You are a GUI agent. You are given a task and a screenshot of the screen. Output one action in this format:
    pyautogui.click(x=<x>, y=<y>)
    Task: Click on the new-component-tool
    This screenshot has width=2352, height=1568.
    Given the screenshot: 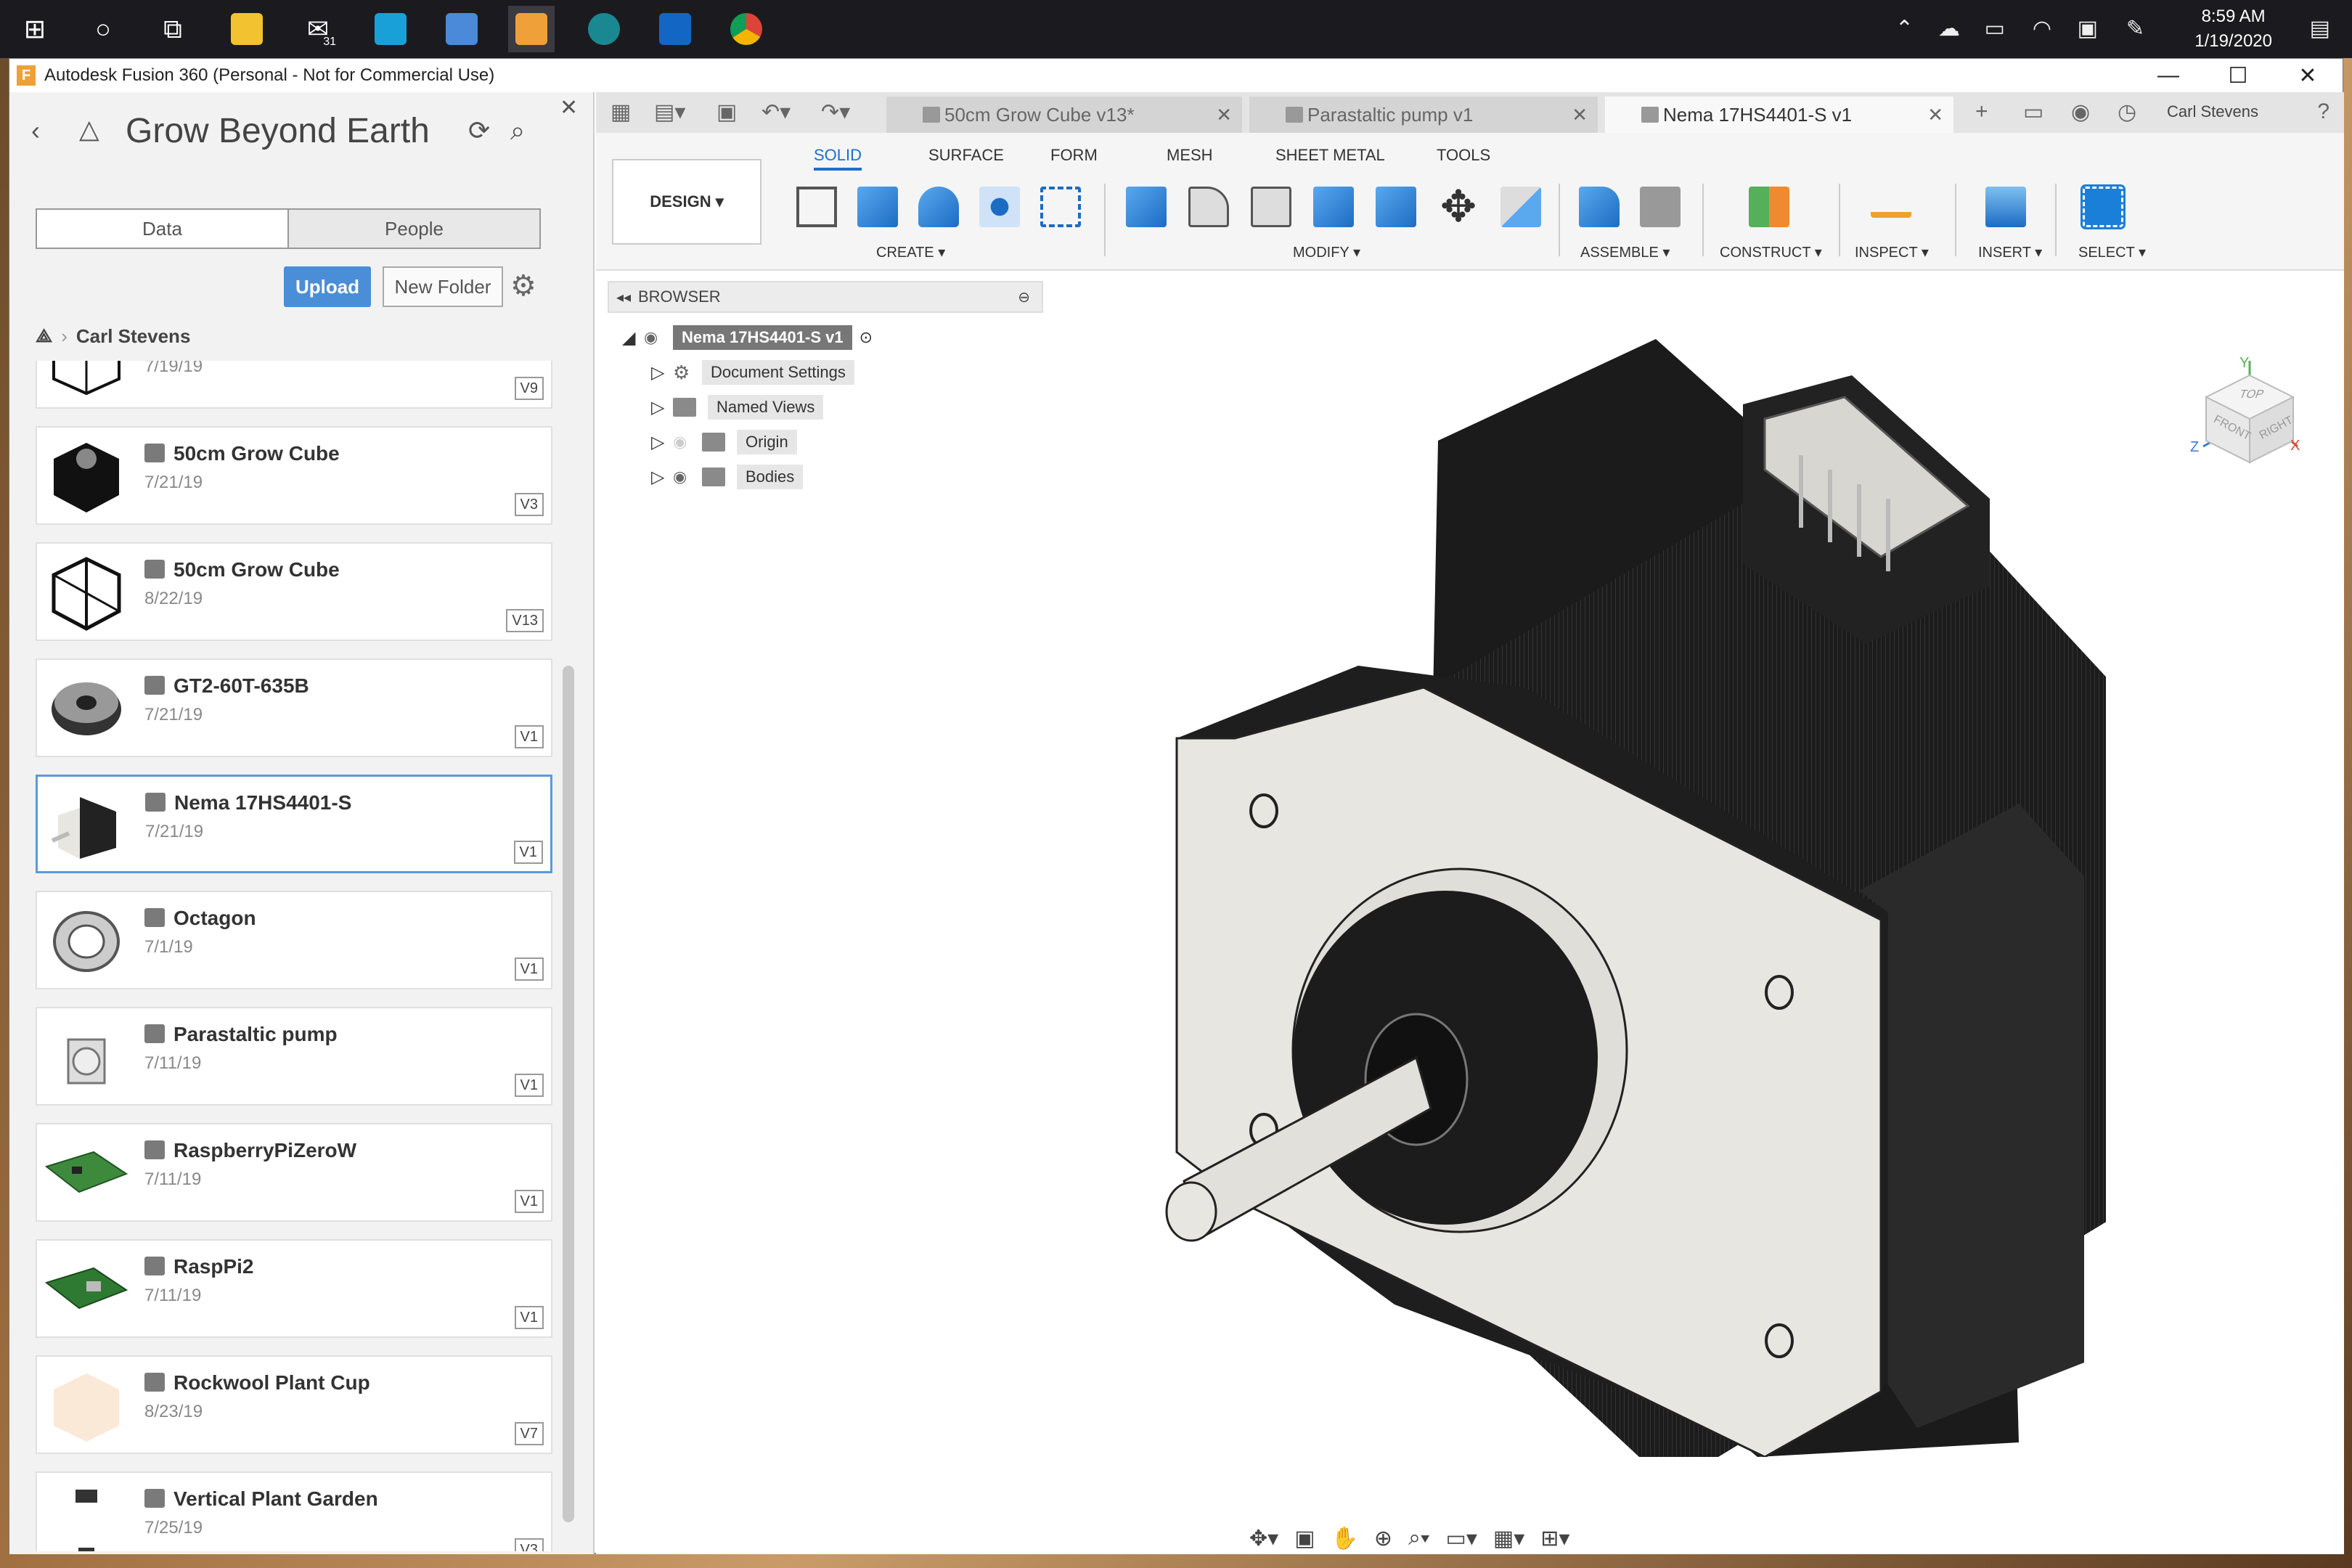 What is the action you would take?
    pyautogui.click(x=1599, y=207)
    